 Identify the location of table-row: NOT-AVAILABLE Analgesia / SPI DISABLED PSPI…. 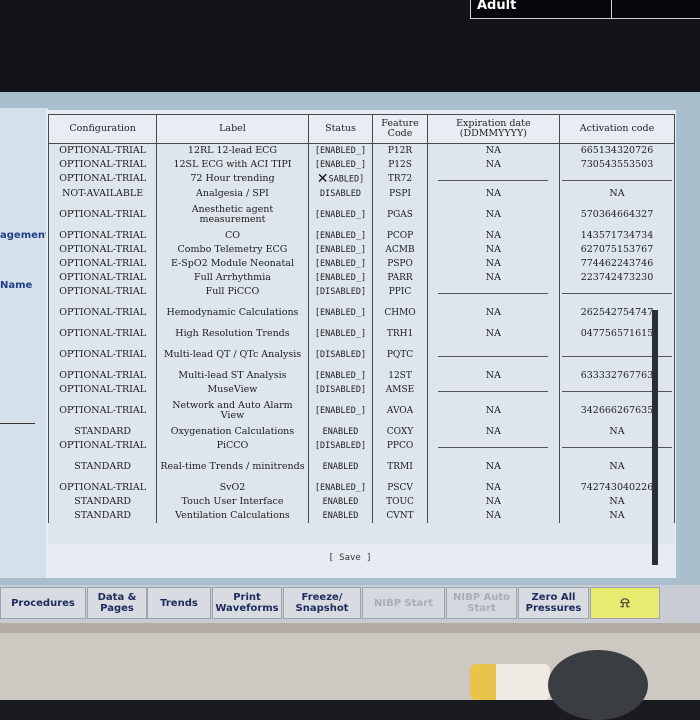
(361, 193).